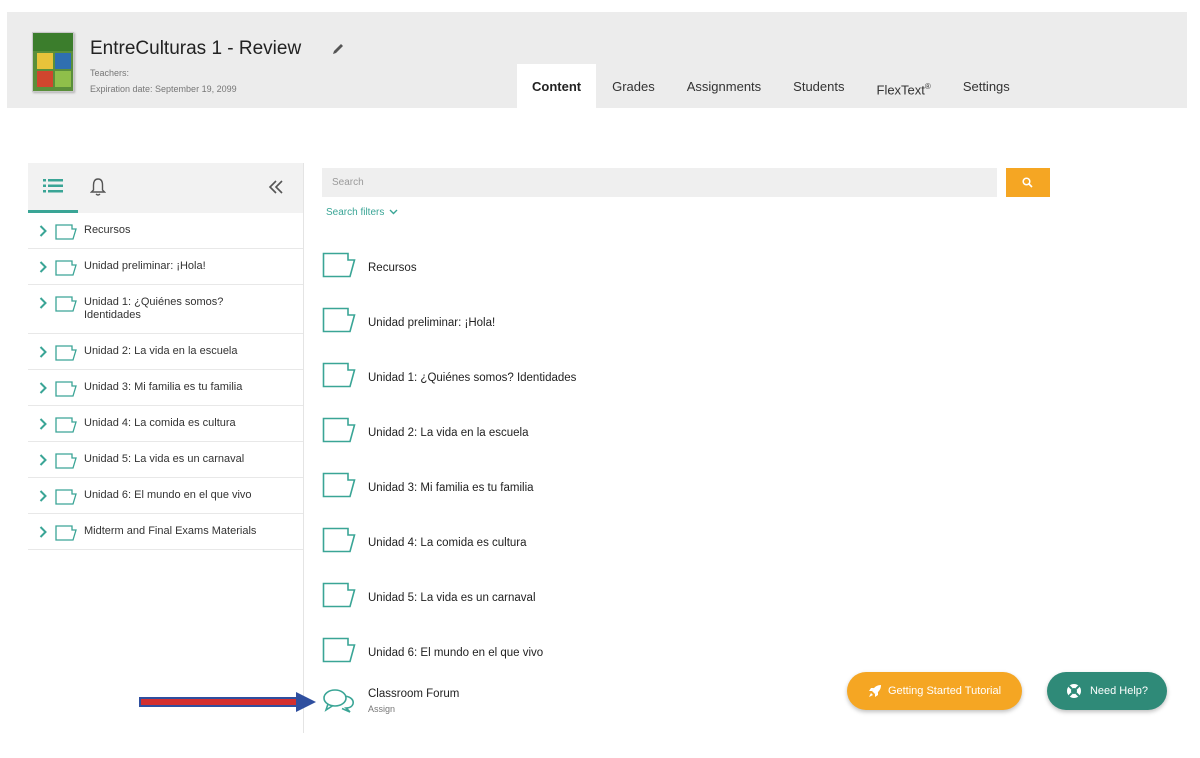 The height and width of the screenshot is (758, 1200). I want to click on tab-grades: Grades, so click(633, 86).